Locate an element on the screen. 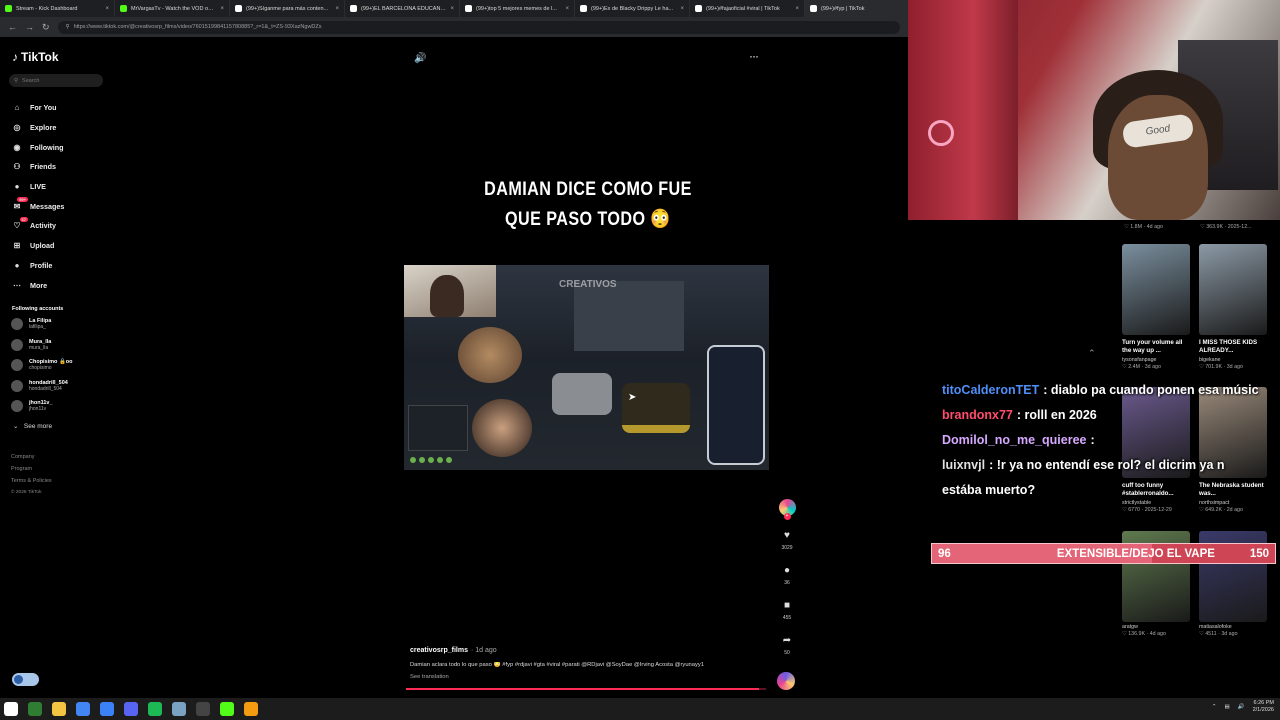  chrome-icon is located at coordinates (83, 709).